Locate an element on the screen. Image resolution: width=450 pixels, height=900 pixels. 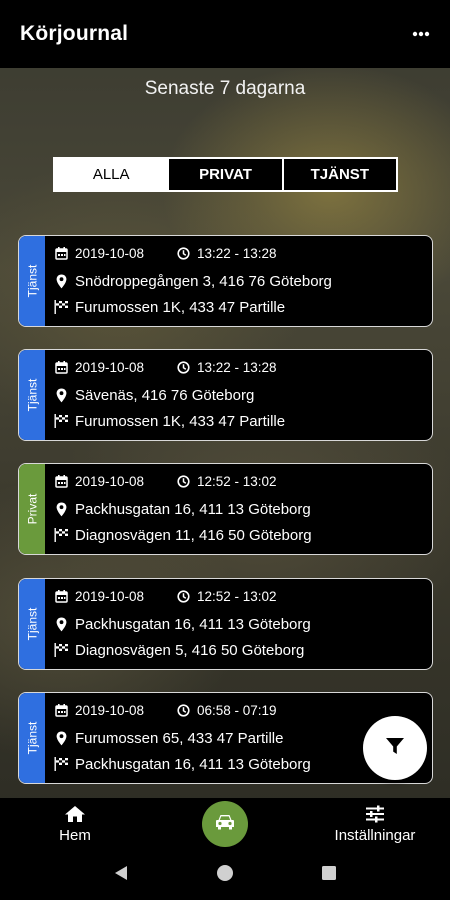
recents-square-icon is located at coordinates (329, 875).